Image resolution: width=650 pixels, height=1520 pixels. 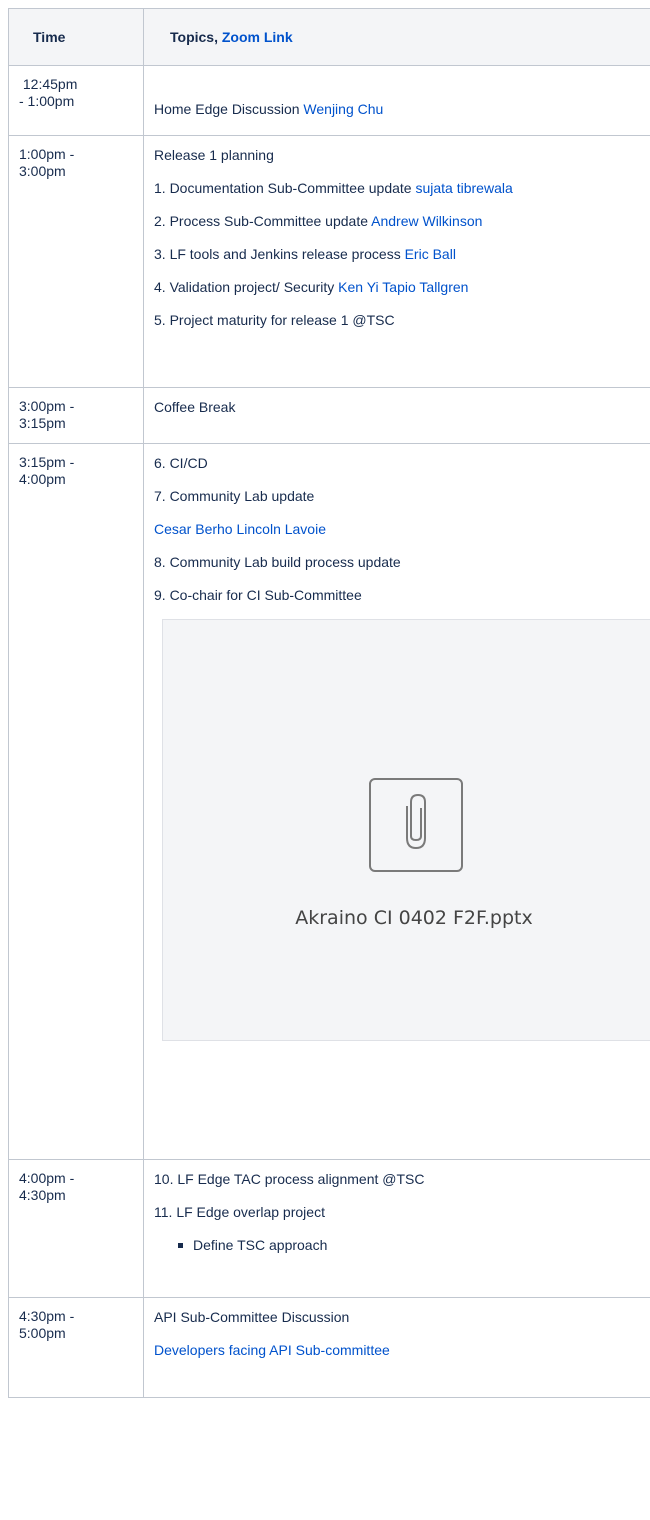 I want to click on topic-line: API Sub-Committee Discussion, so click(x=252, y=1317).